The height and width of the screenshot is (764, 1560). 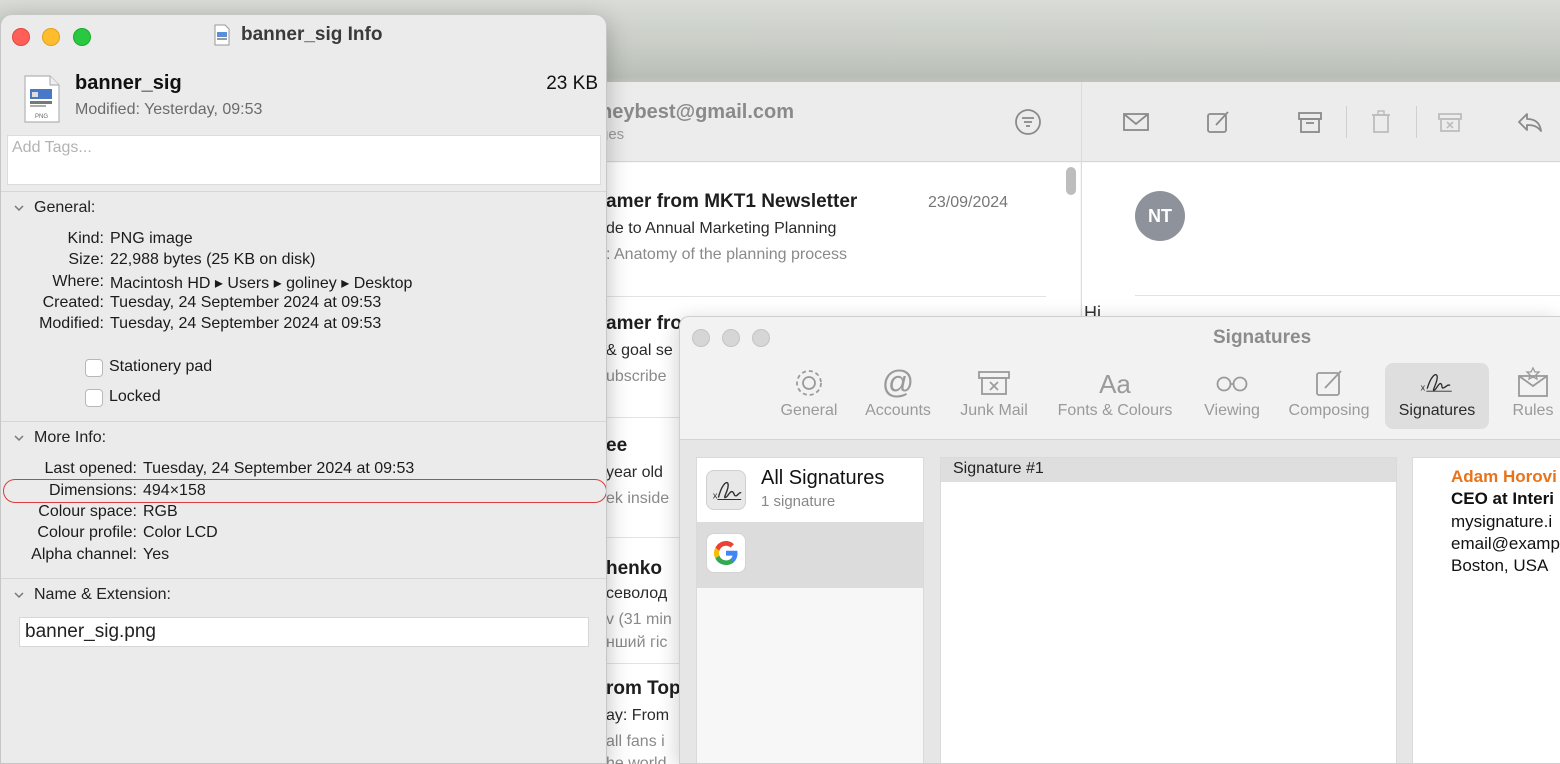 I want to click on mailbox-account-email: neybest@gmail.com, so click(x=697, y=112).